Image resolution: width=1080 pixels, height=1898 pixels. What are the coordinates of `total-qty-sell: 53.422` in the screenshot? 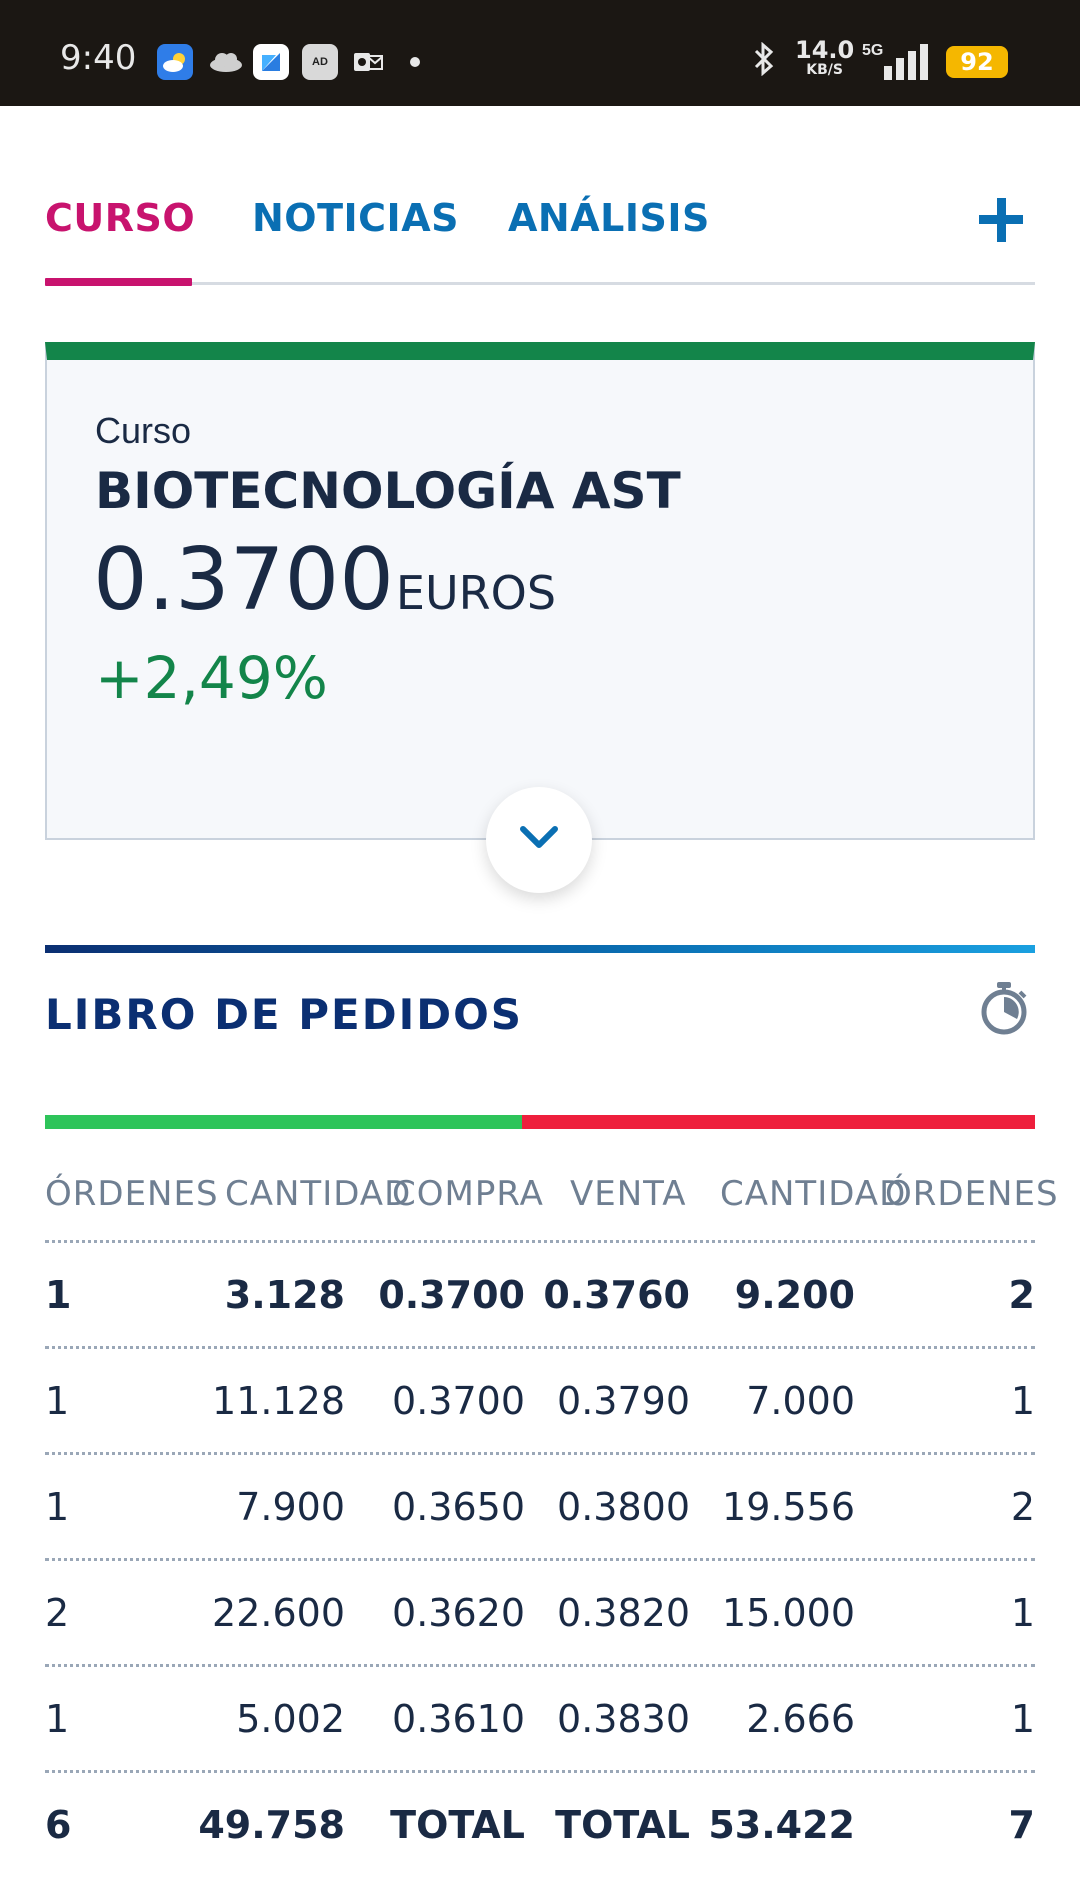 It's located at (781, 1825).